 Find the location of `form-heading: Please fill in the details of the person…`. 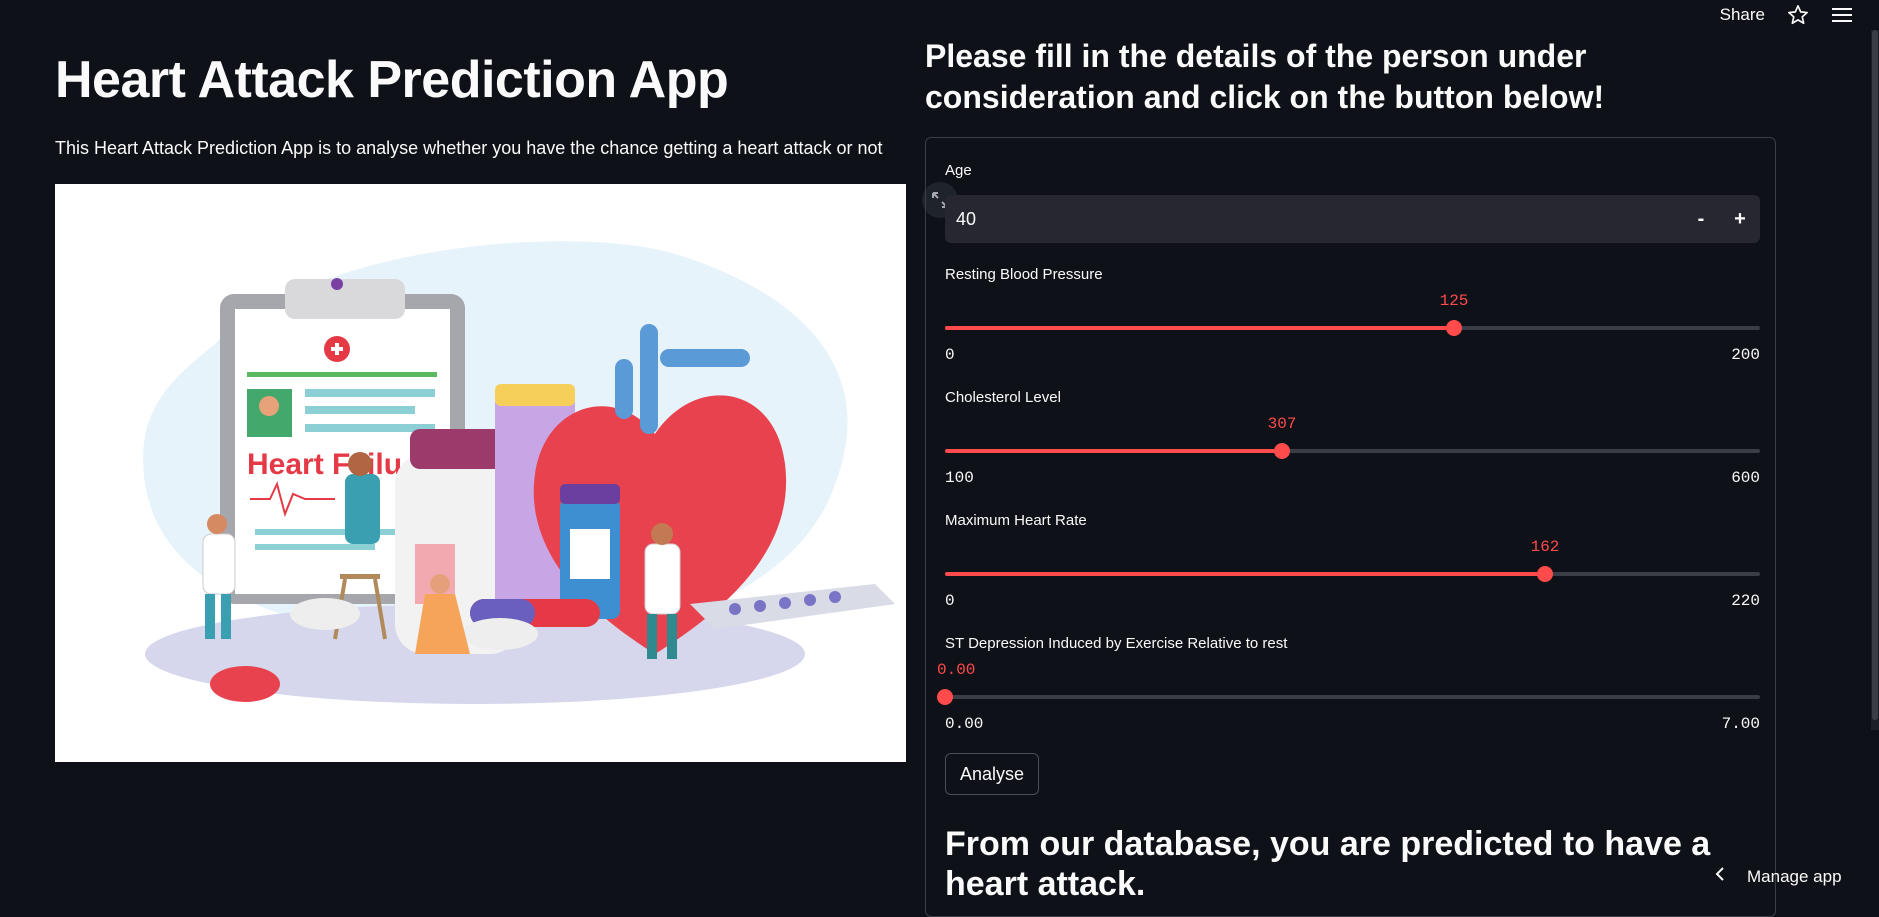

form-heading: Please fill in the details of the person… is located at coordinates (1265, 76).